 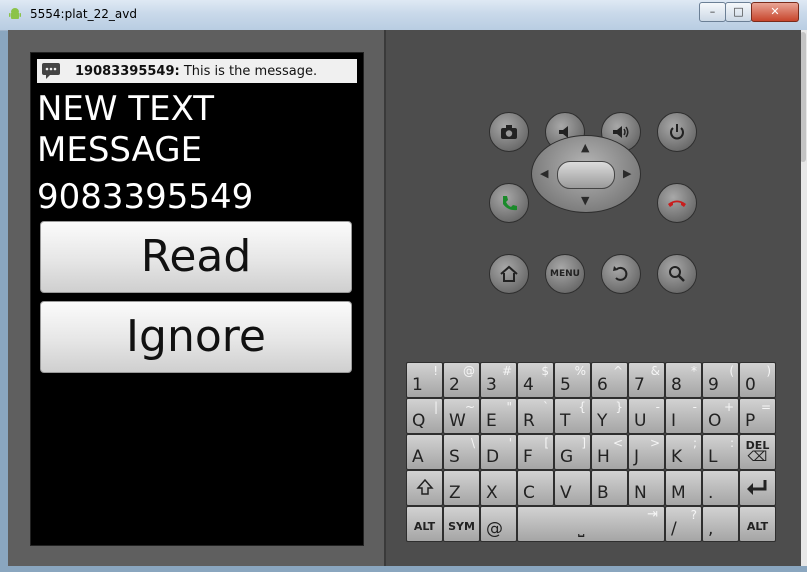 I want to click on key-row3-5-secondary-label: <, so click(x=617, y=443).